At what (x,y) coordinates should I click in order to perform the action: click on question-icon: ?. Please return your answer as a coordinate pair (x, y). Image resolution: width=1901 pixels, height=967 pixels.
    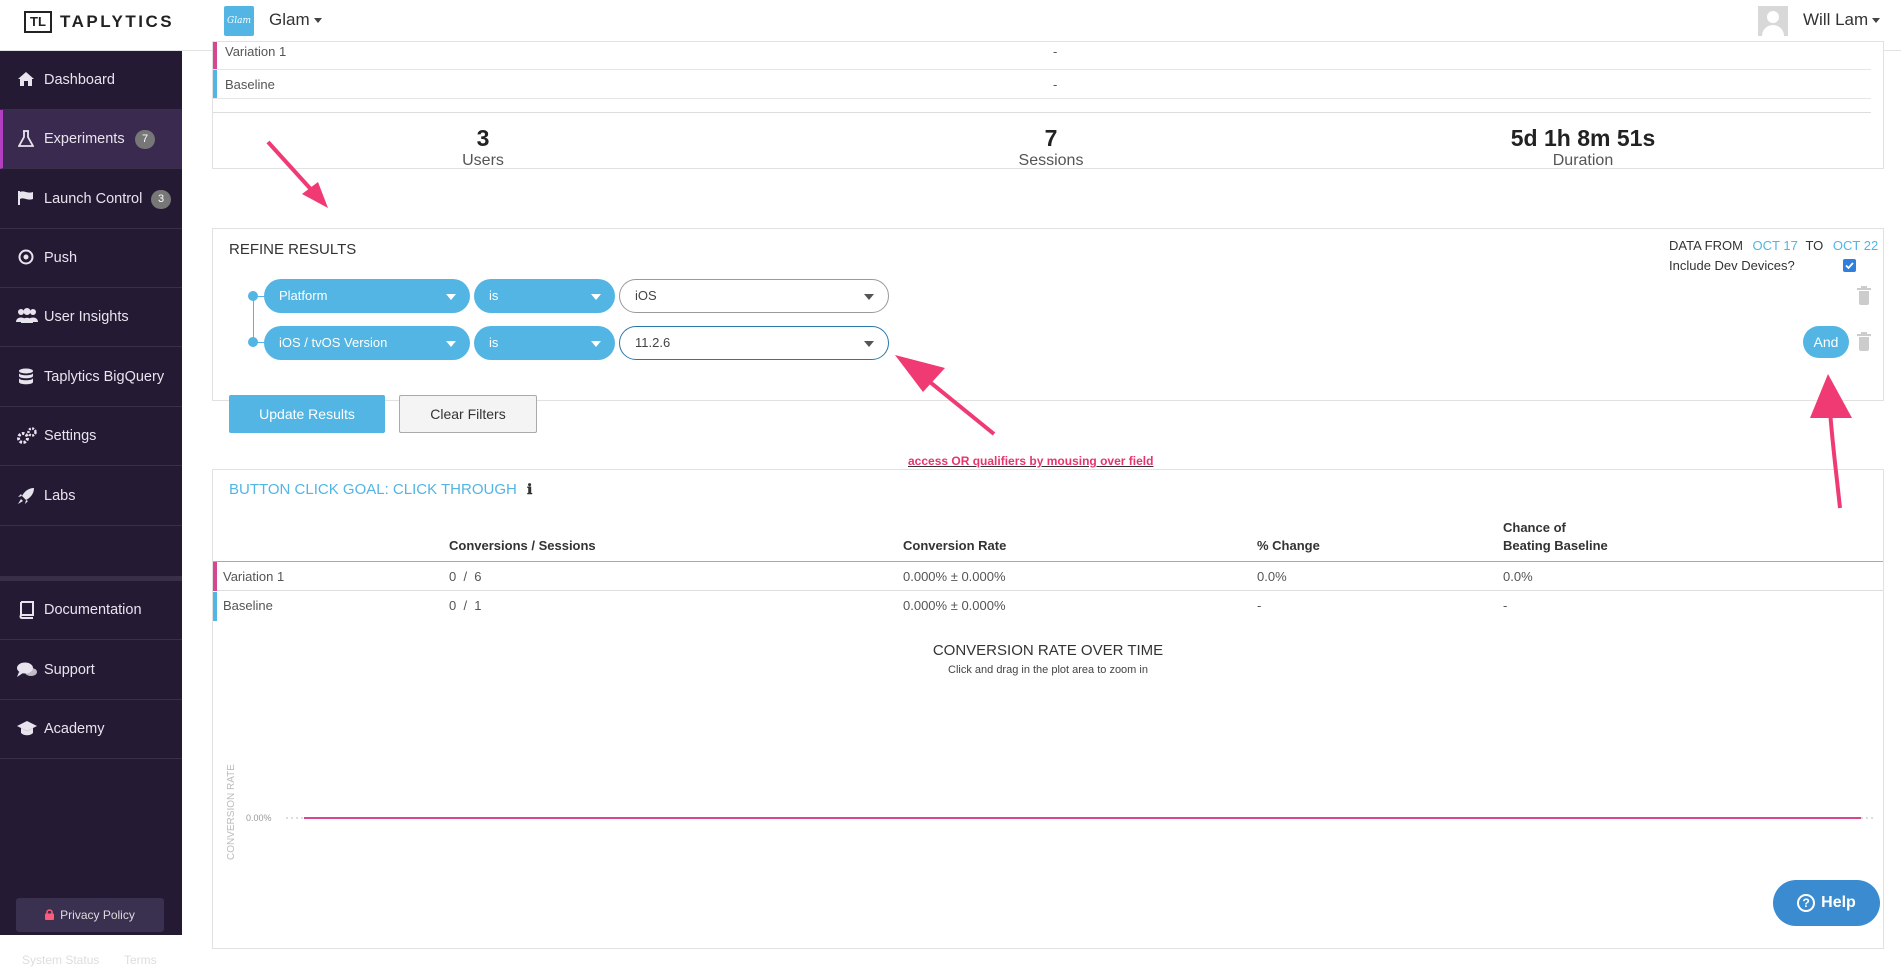
    Looking at the image, I should click on (1806, 902).